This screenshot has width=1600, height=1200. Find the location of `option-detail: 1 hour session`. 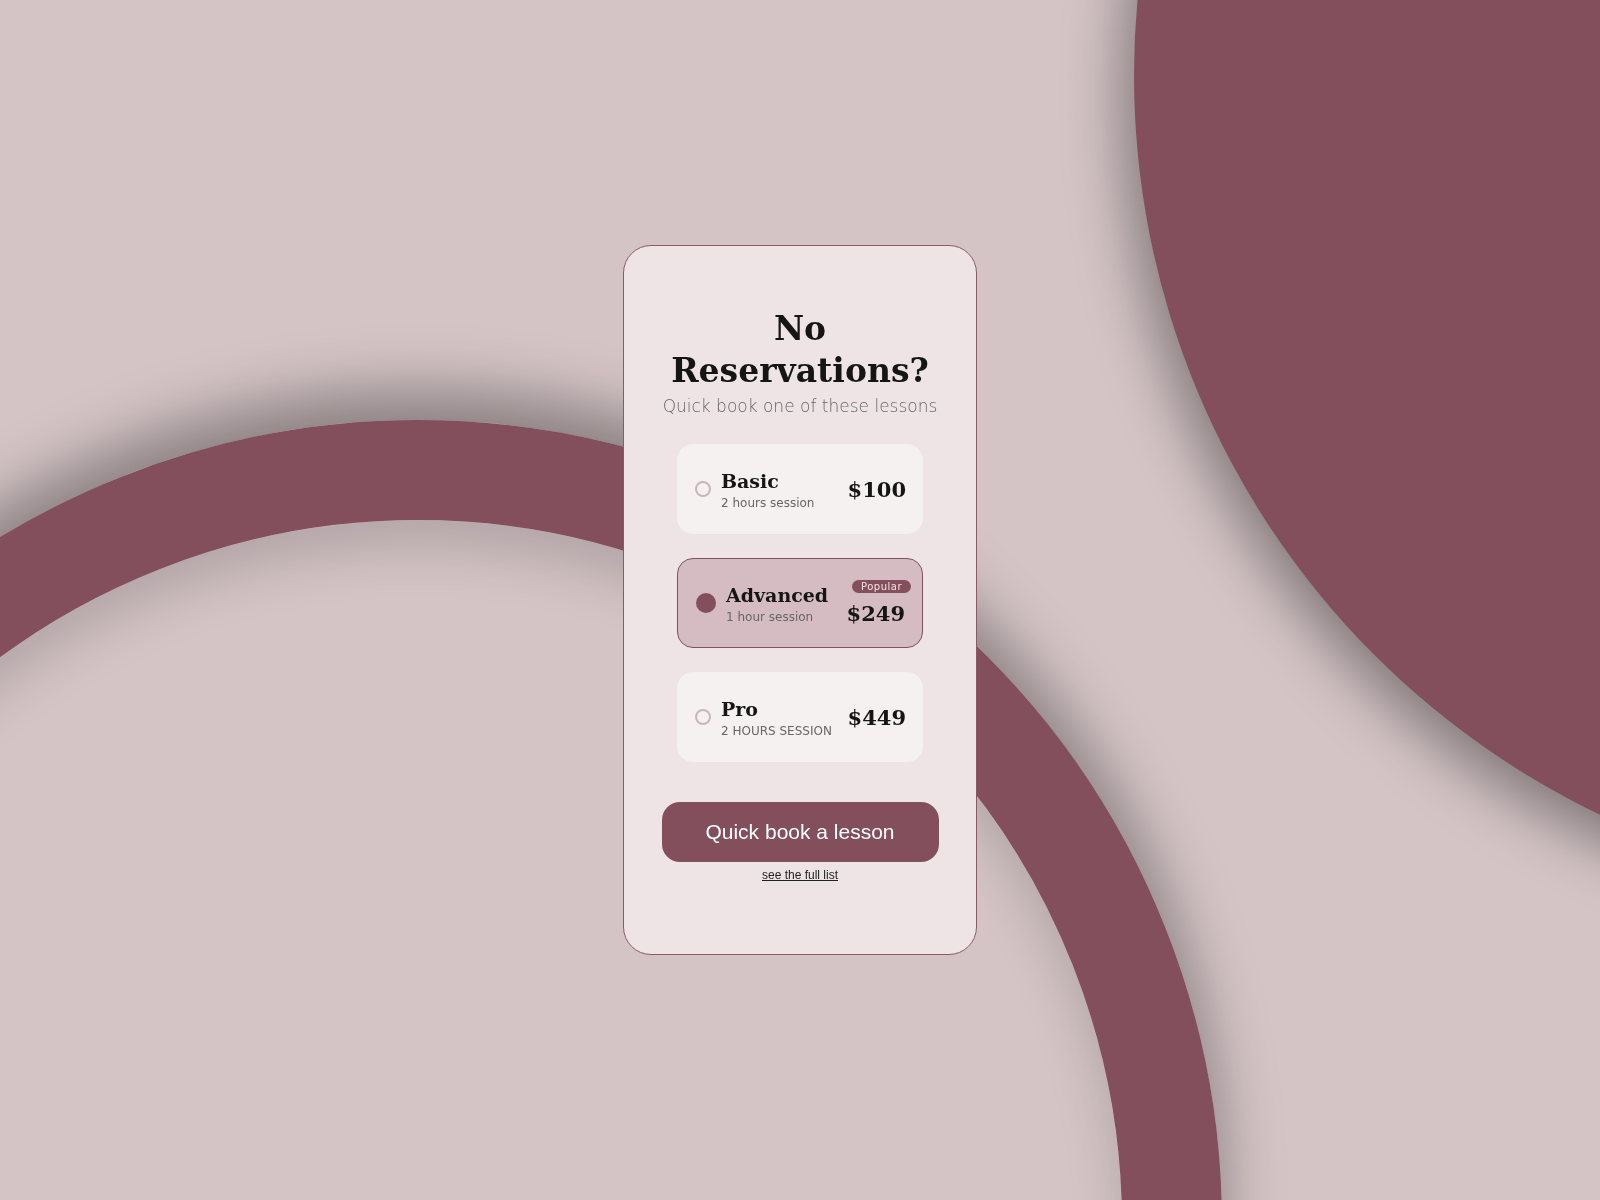

option-detail: 1 hour session is located at coordinates (770, 616).